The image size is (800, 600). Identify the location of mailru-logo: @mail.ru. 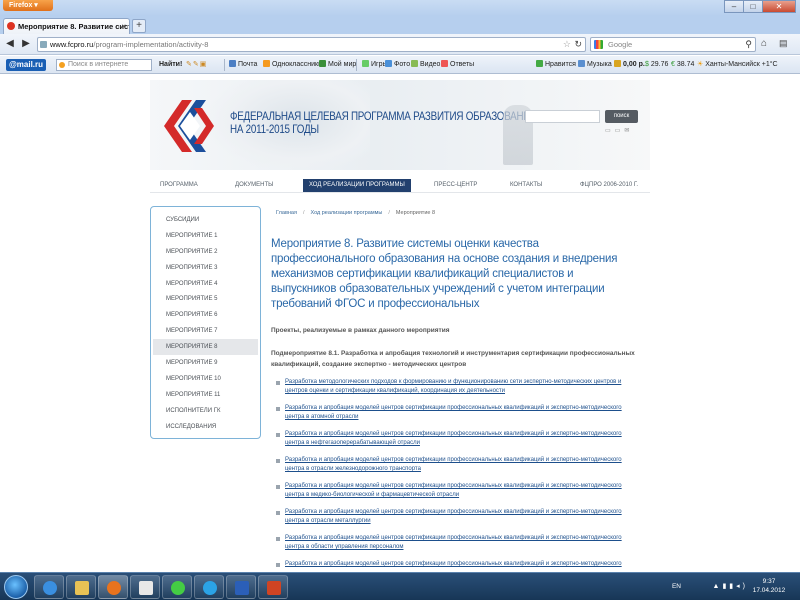
(26, 65).